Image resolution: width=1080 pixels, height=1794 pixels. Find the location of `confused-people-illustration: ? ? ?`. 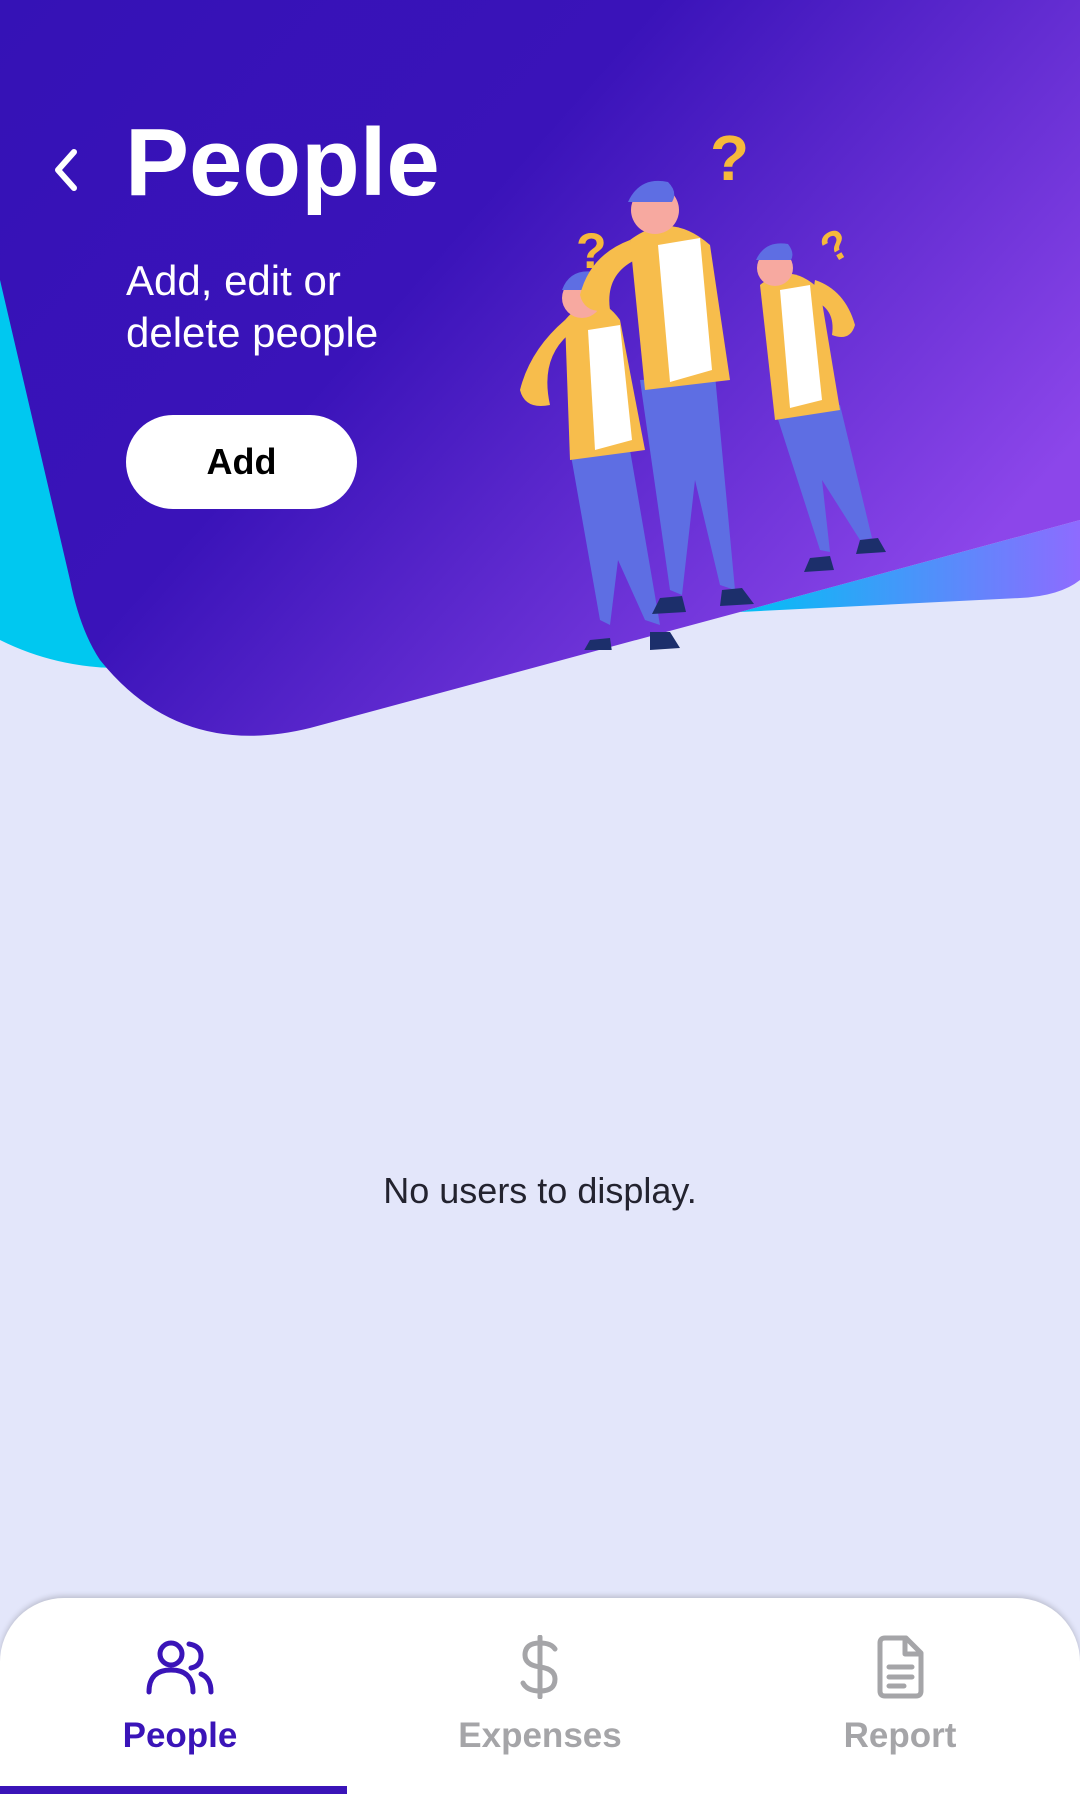

confused-people-illustration: ? ? ? is located at coordinates (703, 386).